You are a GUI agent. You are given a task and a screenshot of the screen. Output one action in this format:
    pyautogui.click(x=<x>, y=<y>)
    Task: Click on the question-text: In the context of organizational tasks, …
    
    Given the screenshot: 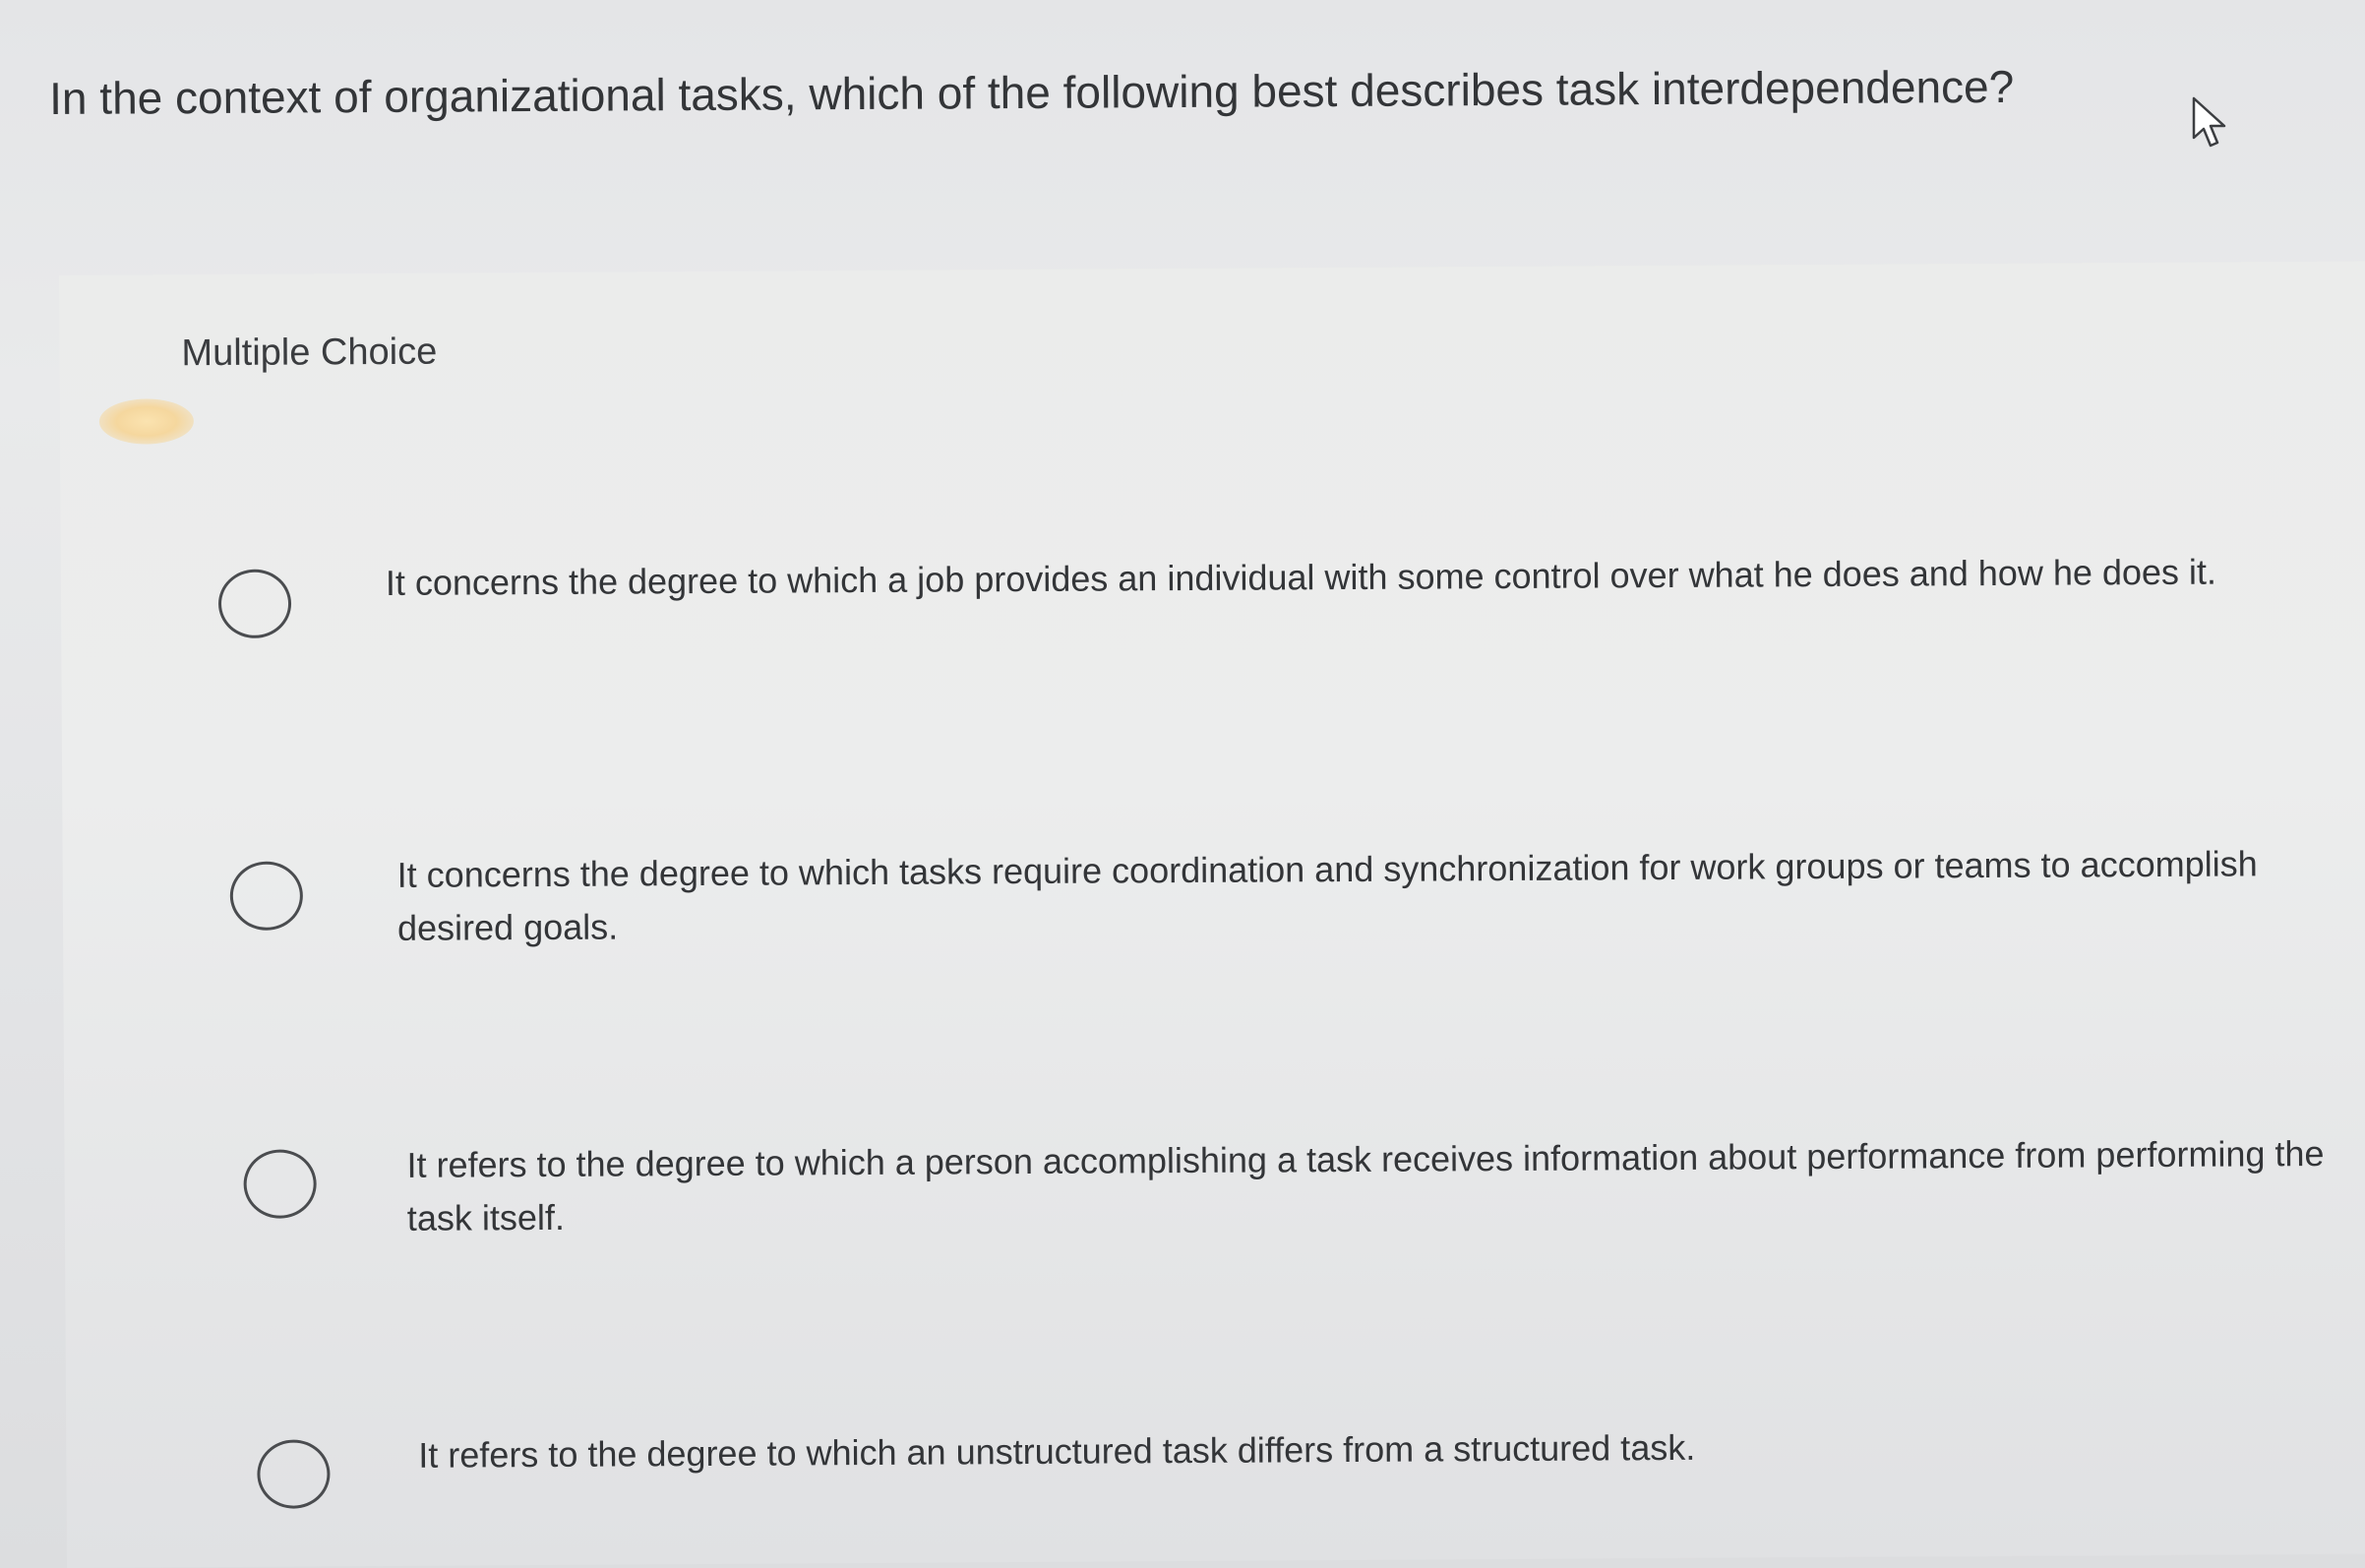 What is the action you would take?
    pyautogui.click(x=1032, y=92)
    